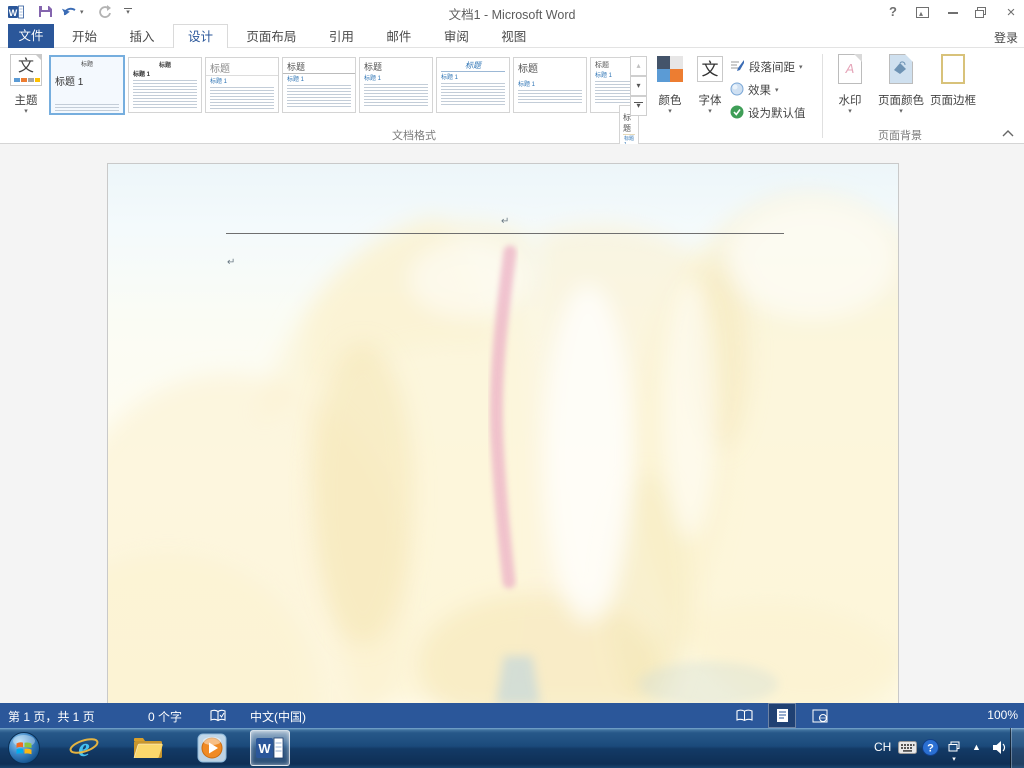 The width and height of the screenshot is (1024, 768). I want to click on proofing-status-icon, so click(218, 717).